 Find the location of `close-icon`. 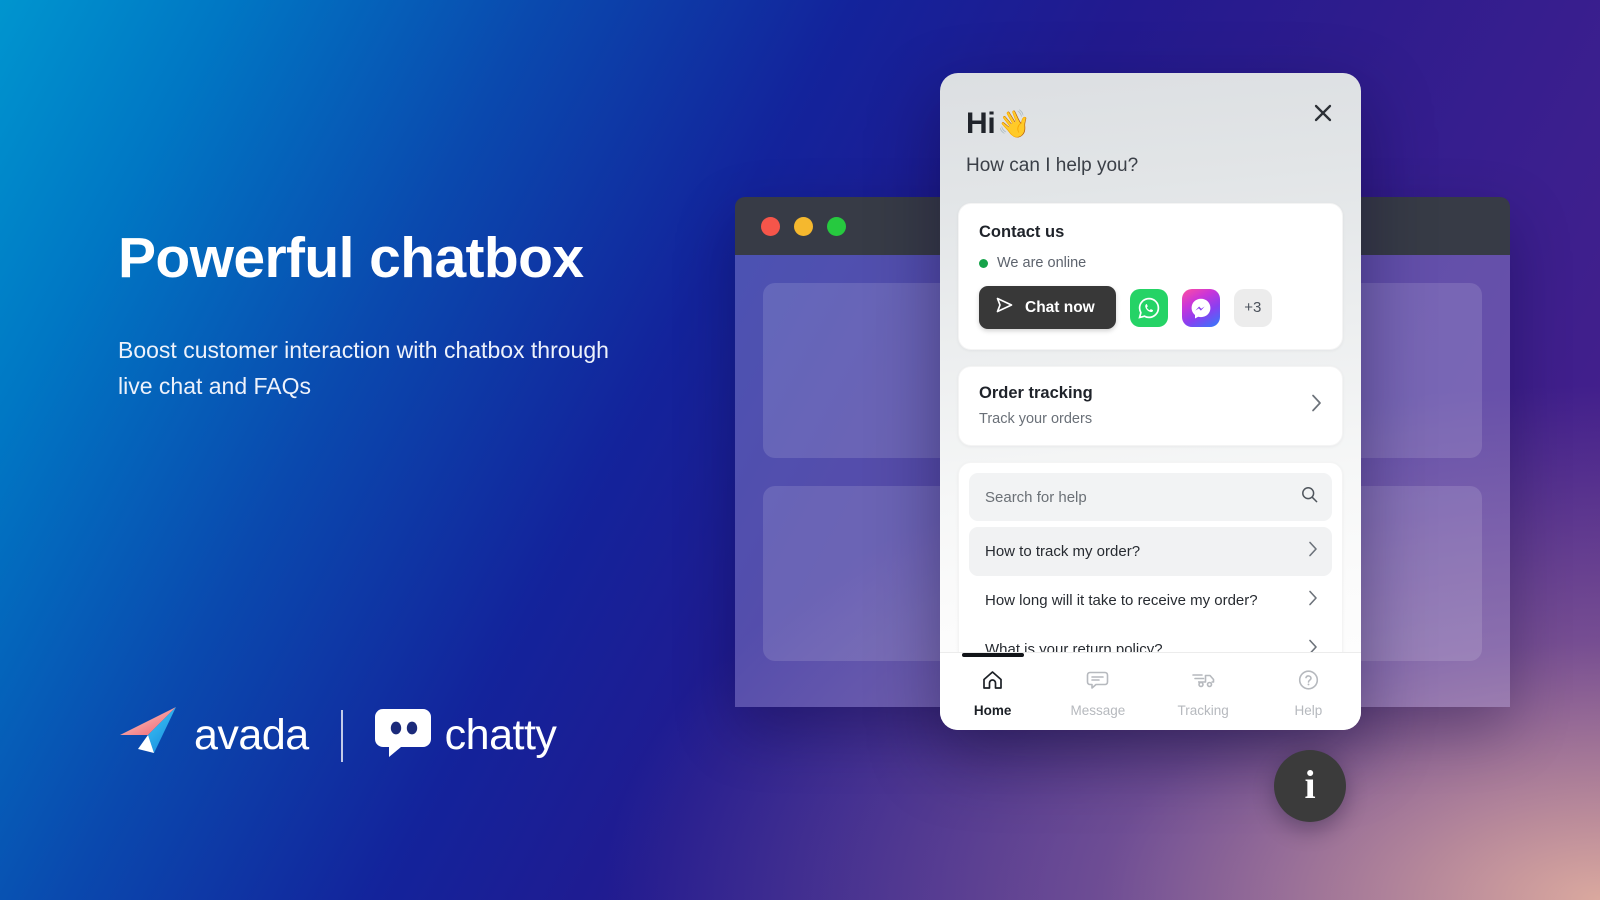

close-icon is located at coordinates (1323, 113).